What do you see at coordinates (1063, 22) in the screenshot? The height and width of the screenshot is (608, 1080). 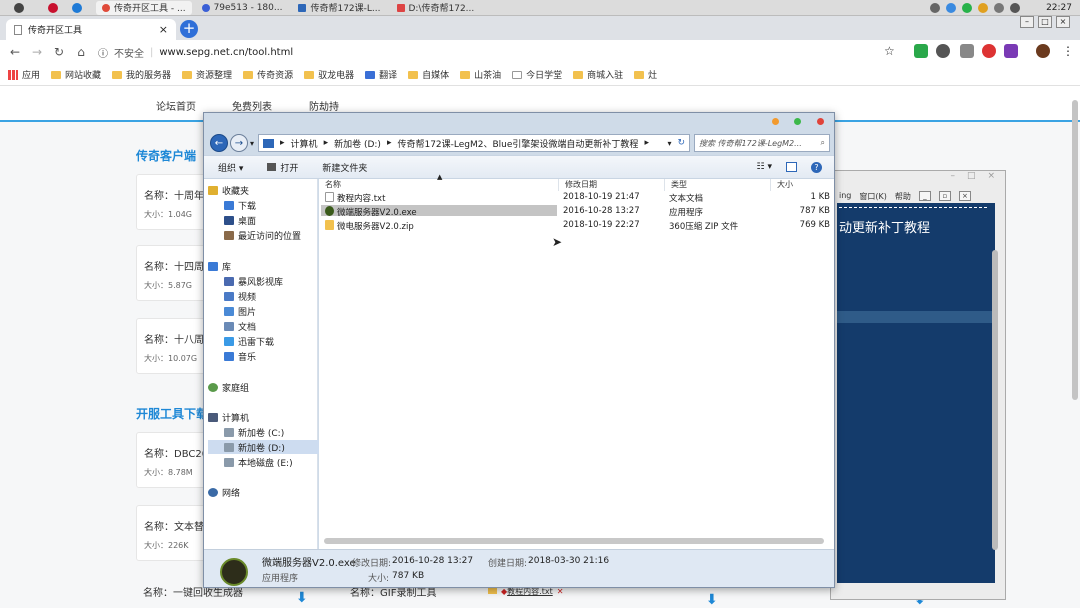 I see `close-window-button: ×` at bounding box center [1063, 22].